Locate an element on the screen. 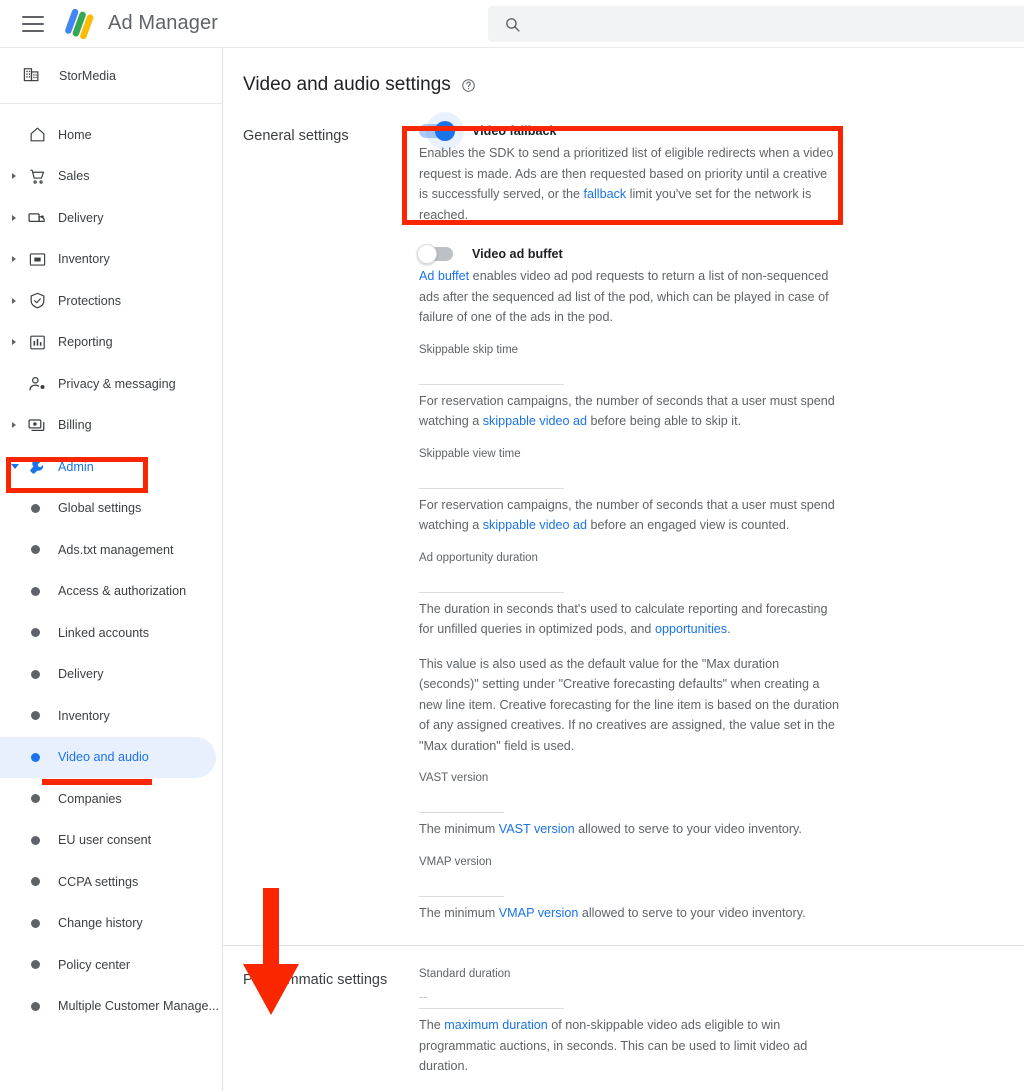 The height and width of the screenshot is (1091, 1024). vmap-version-input is located at coordinates (461, 884).